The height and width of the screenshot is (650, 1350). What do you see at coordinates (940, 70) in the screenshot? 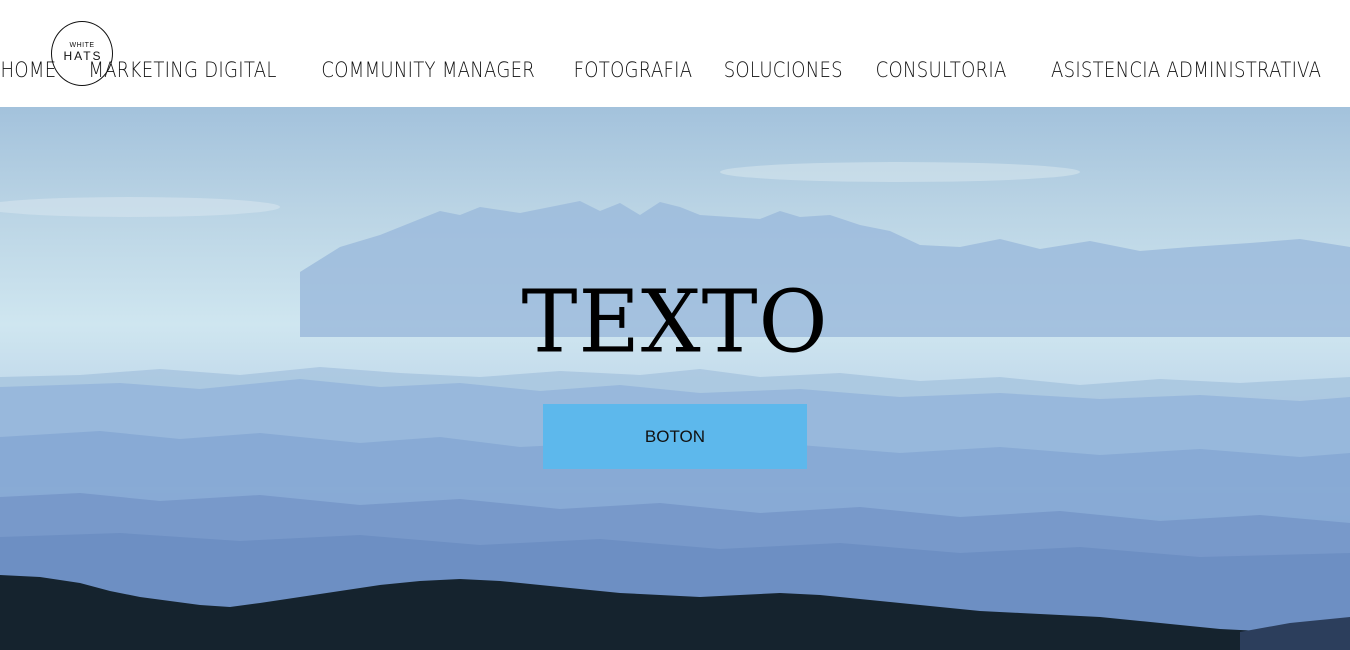
I see `nav-item-consultoria: CONSULTORIA` at bounding box center [940, 70].